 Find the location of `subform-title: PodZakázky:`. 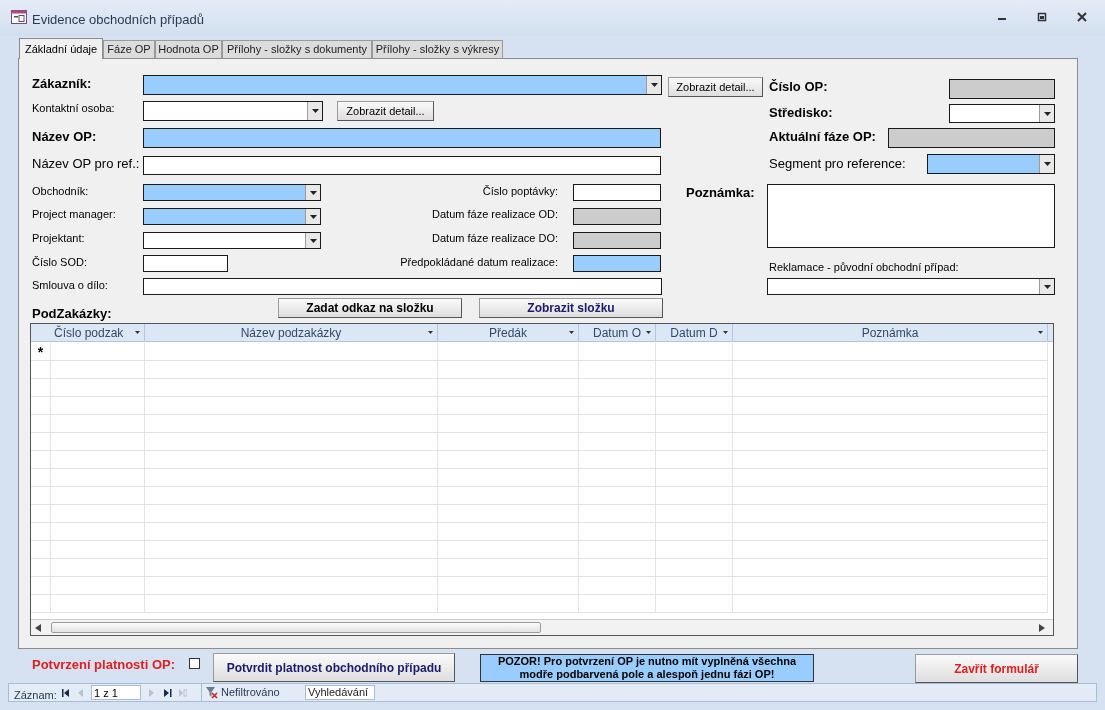

subform-title: PodZakázky: is located at coordinates (72, 314).